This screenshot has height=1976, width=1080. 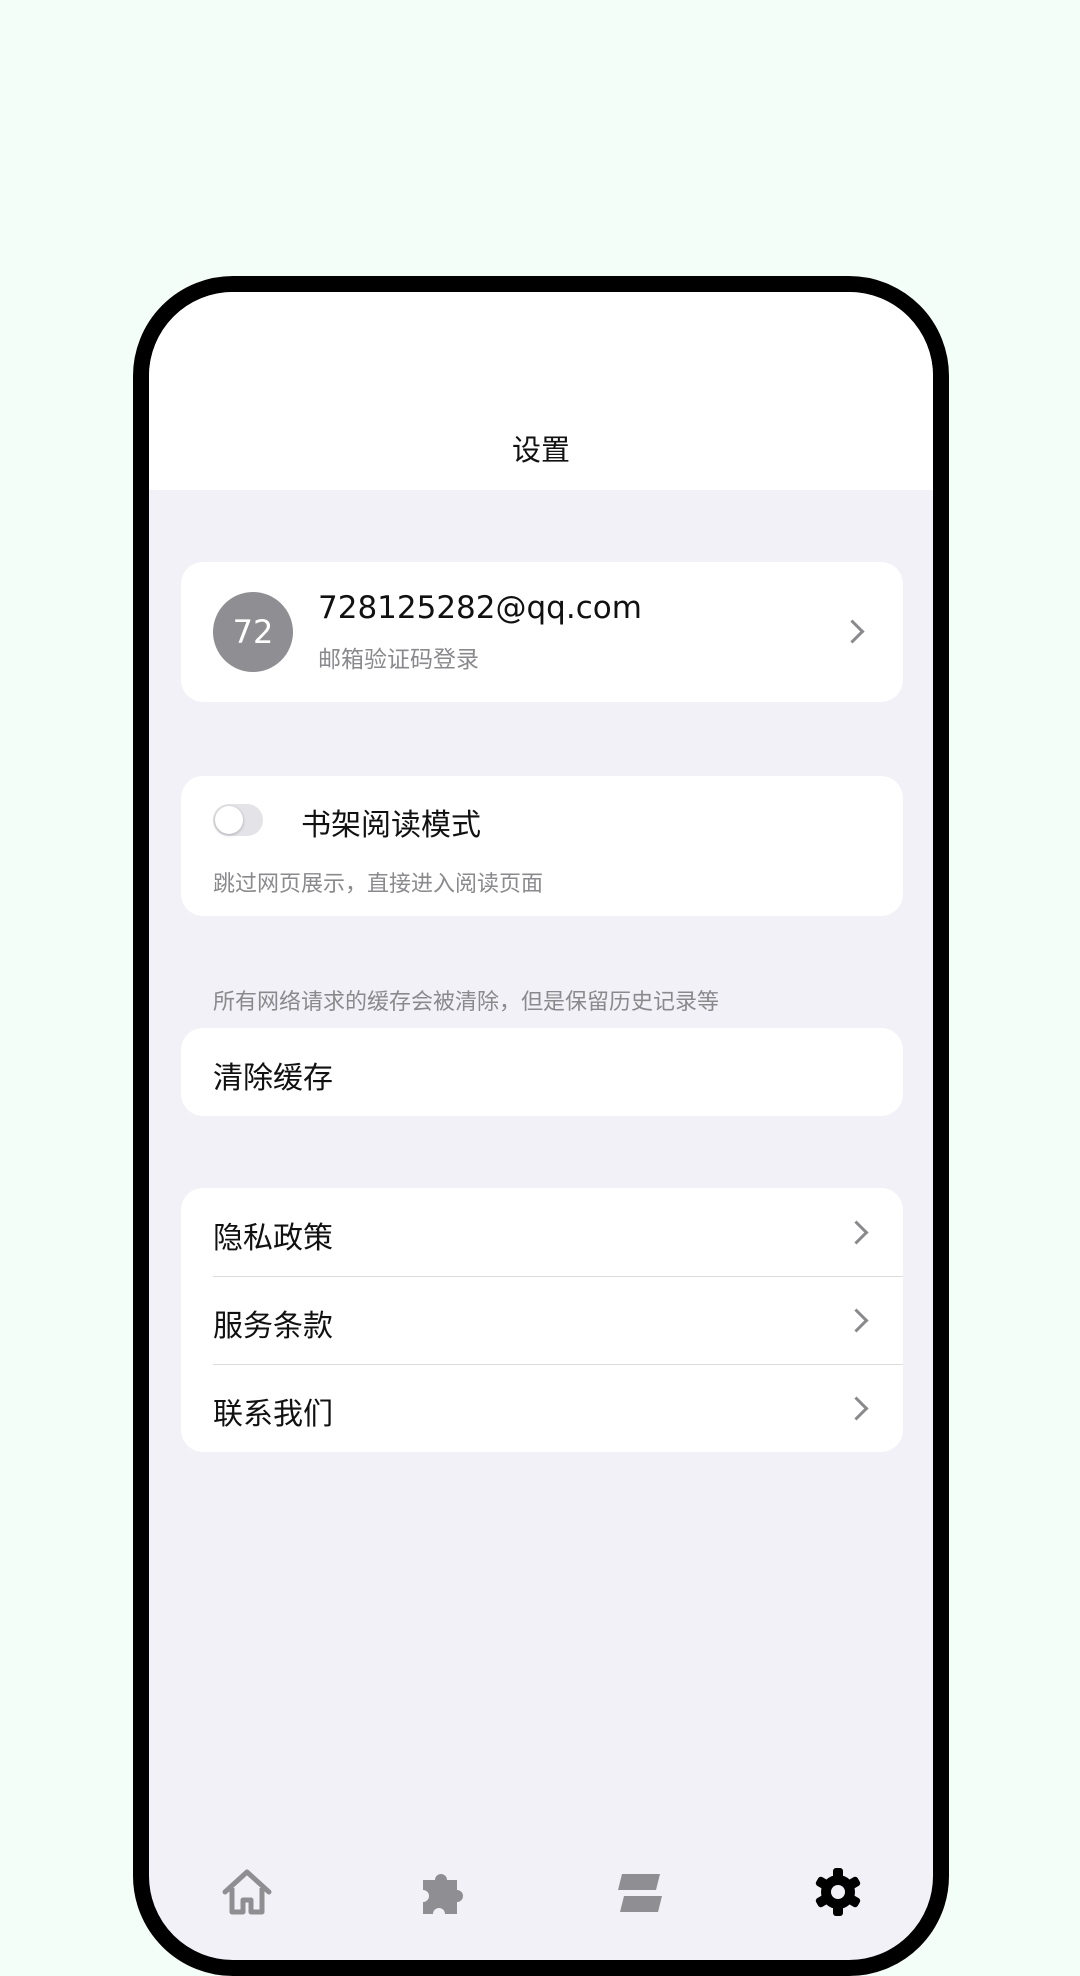 What do you see at coordinates (540, 450) in the screenshot?
I see `page-title: 设置` at bounding box center [540, 450].